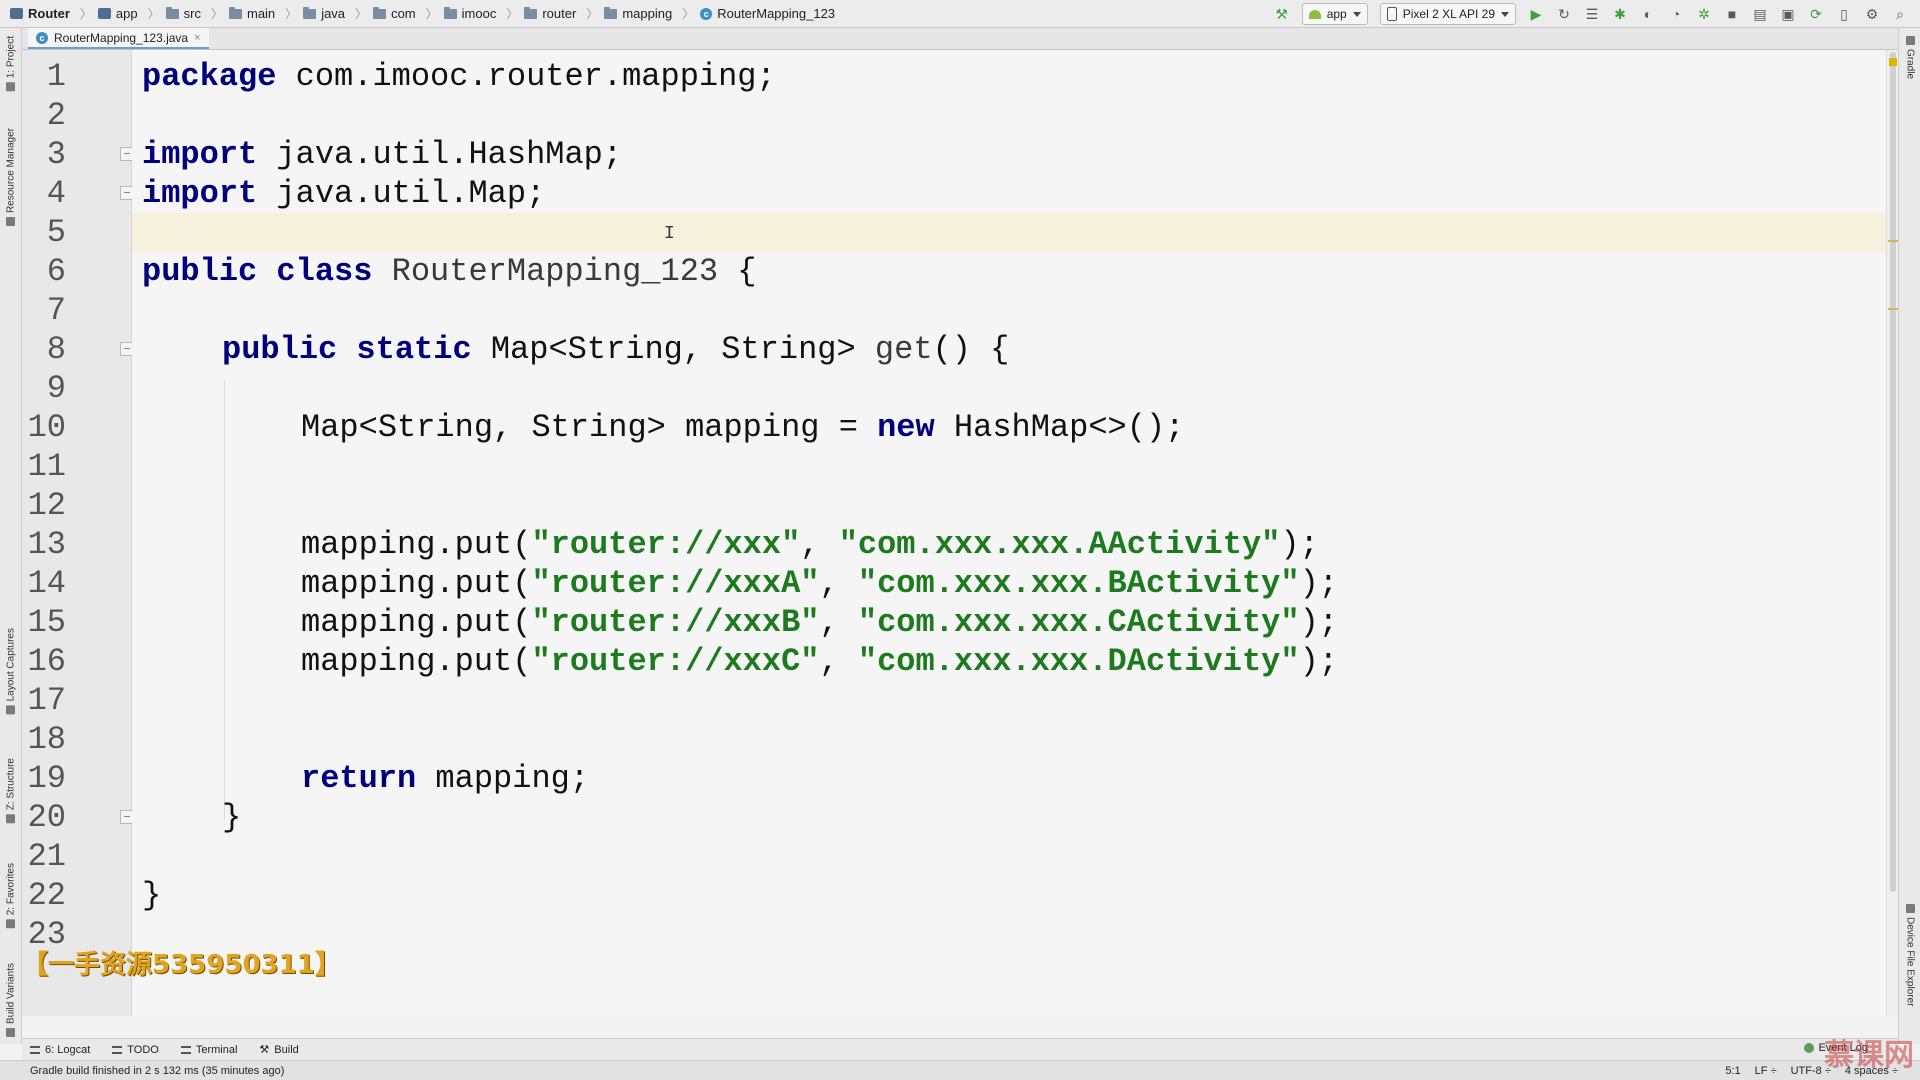  What do you see at coordinates (564, 13) in the screenshot?
I see `breadcrumb-router: router 〉` at bounding box center [564, 13].